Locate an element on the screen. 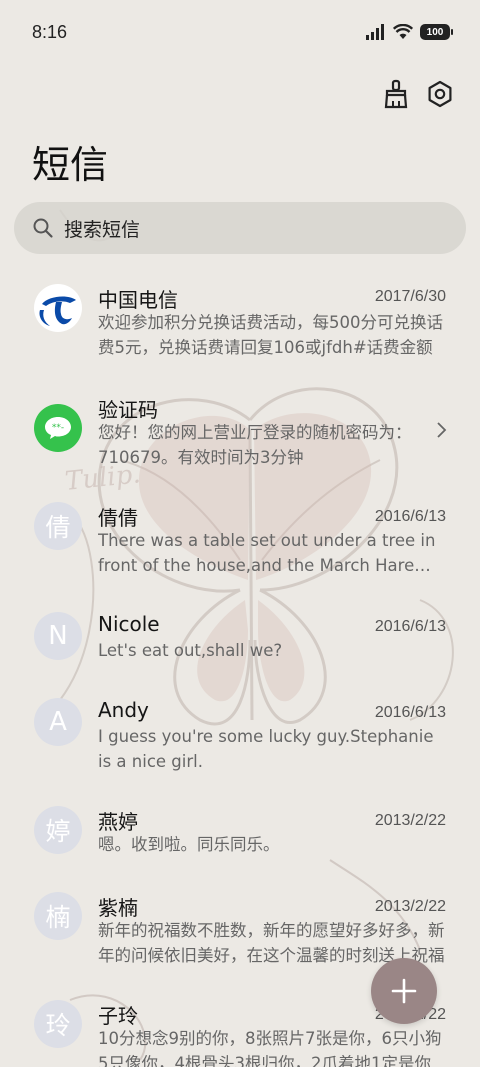 Image resolution: width=480 pixels, height=1067 pixels. message-preview: 您好！您的网上营业厅登录的随机密码为：710679。有效时间为3分钟 is located at coordinates (255, 445).